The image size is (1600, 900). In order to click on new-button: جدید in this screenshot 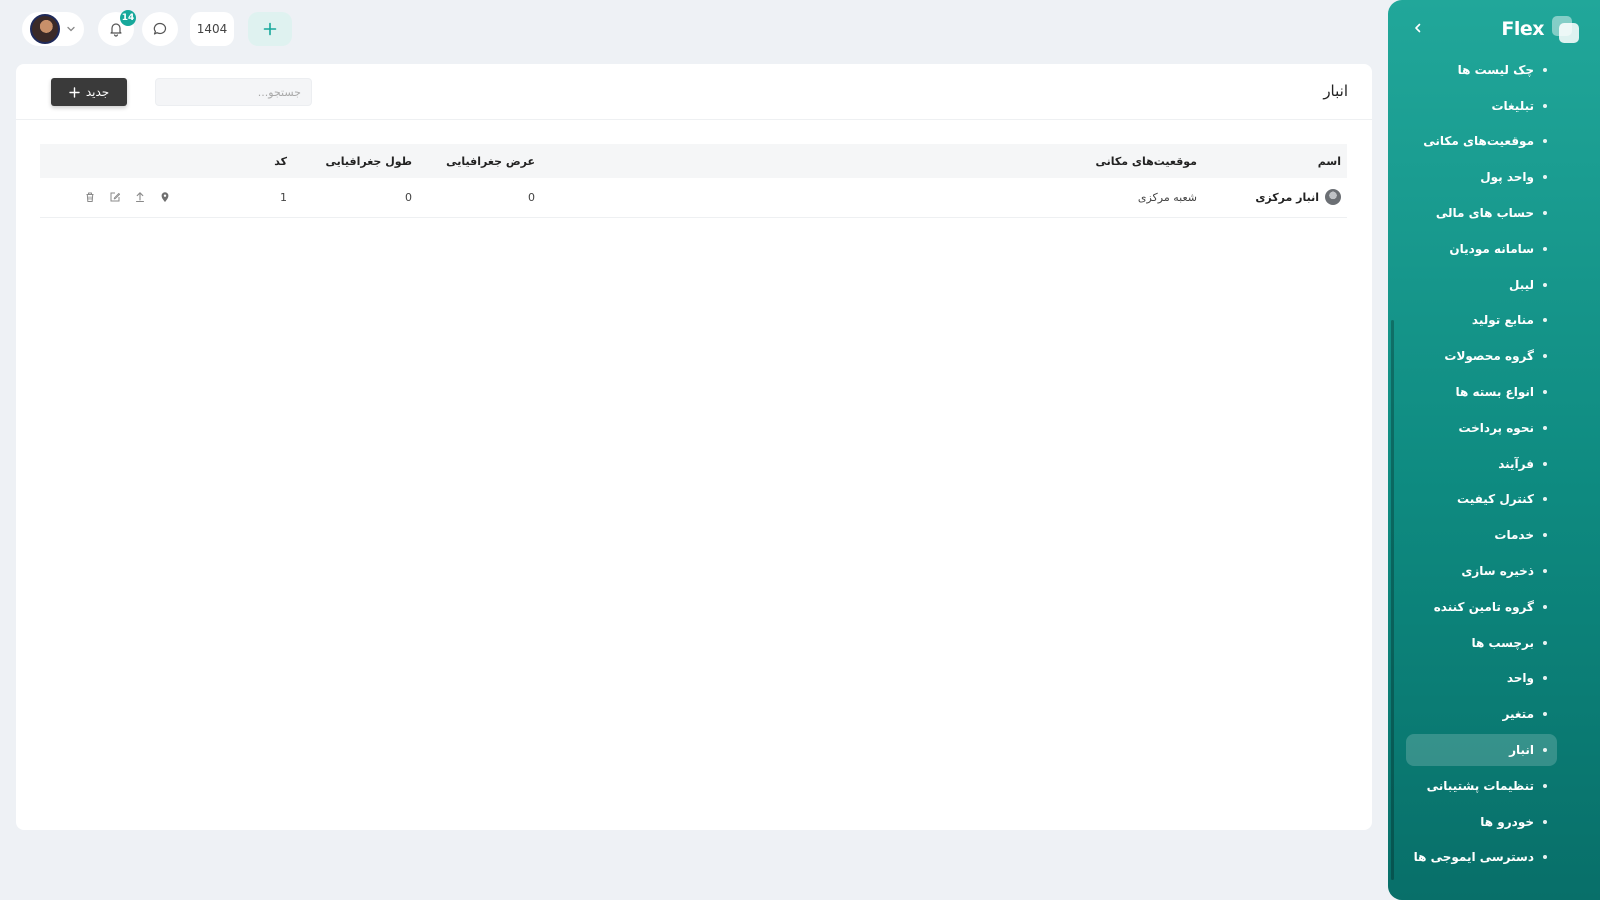, I will do `click(89, 92)`.